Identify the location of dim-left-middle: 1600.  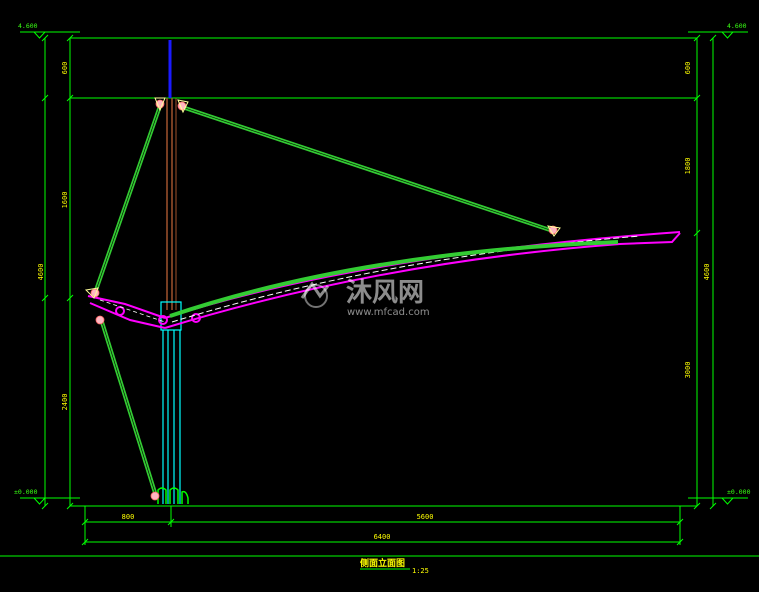
(65, 200).